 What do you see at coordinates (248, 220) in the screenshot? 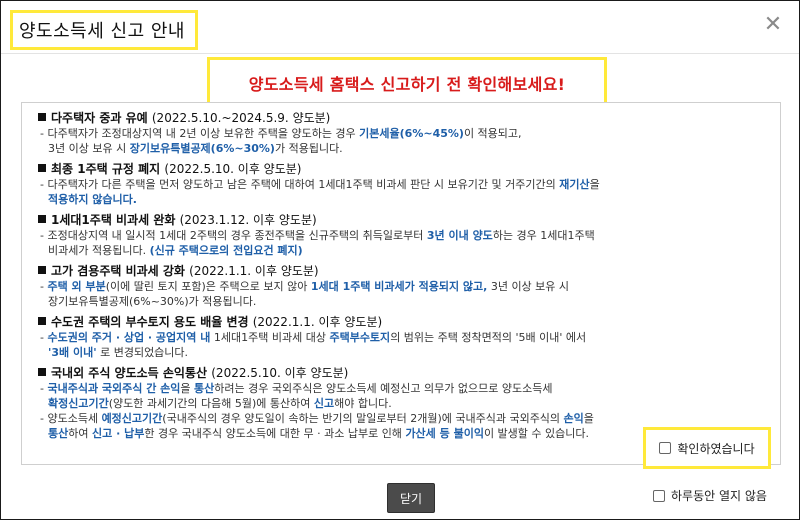
I see `section-date: (2023.1.12. 이후 양도분)` at bounding box center [248, 220].